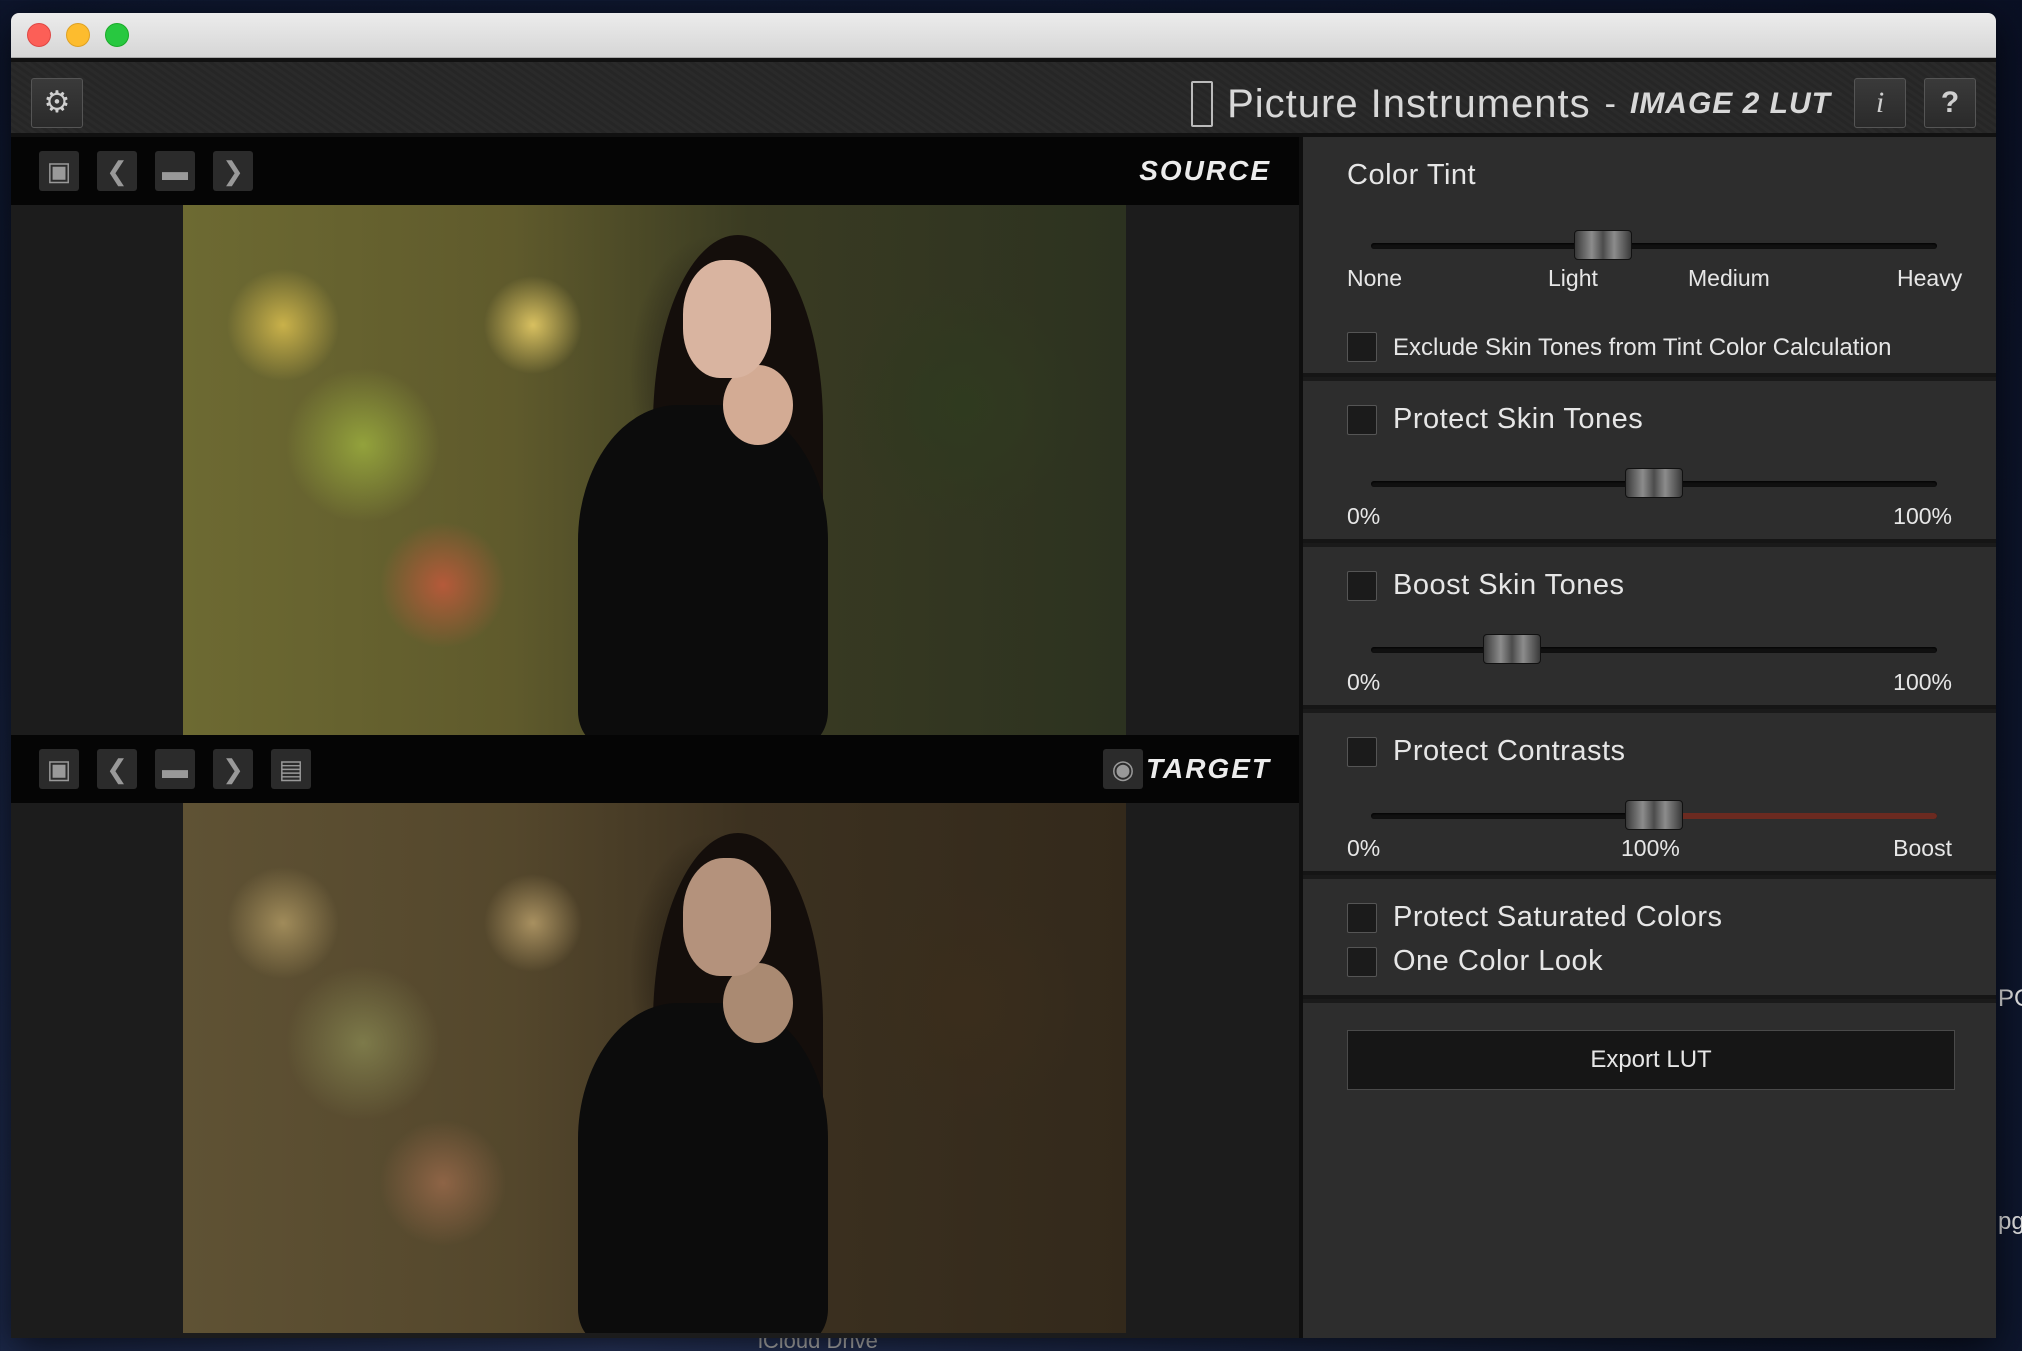 This screenshot has height=1351, width=2022. Describe the element at coordinates (1649, 628) in the screenshot. I see `boost-skin-section: Boost Skin Tones 0% 100%` at that location.